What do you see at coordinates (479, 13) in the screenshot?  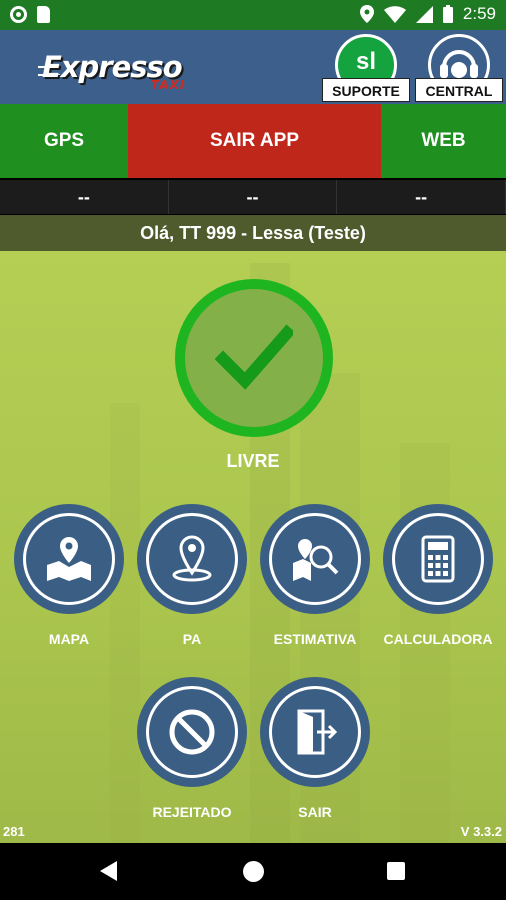 I see `clock: 2:59` at bounding box center [479, 13].